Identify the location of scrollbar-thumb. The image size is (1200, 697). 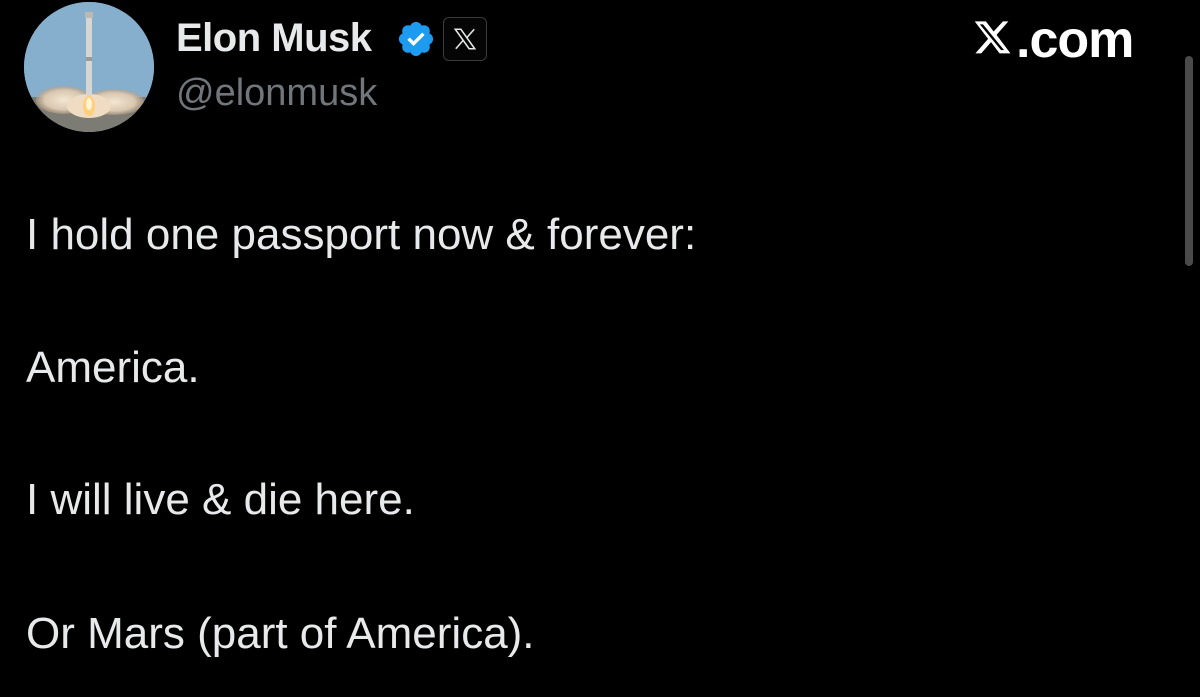
(1189, 161).